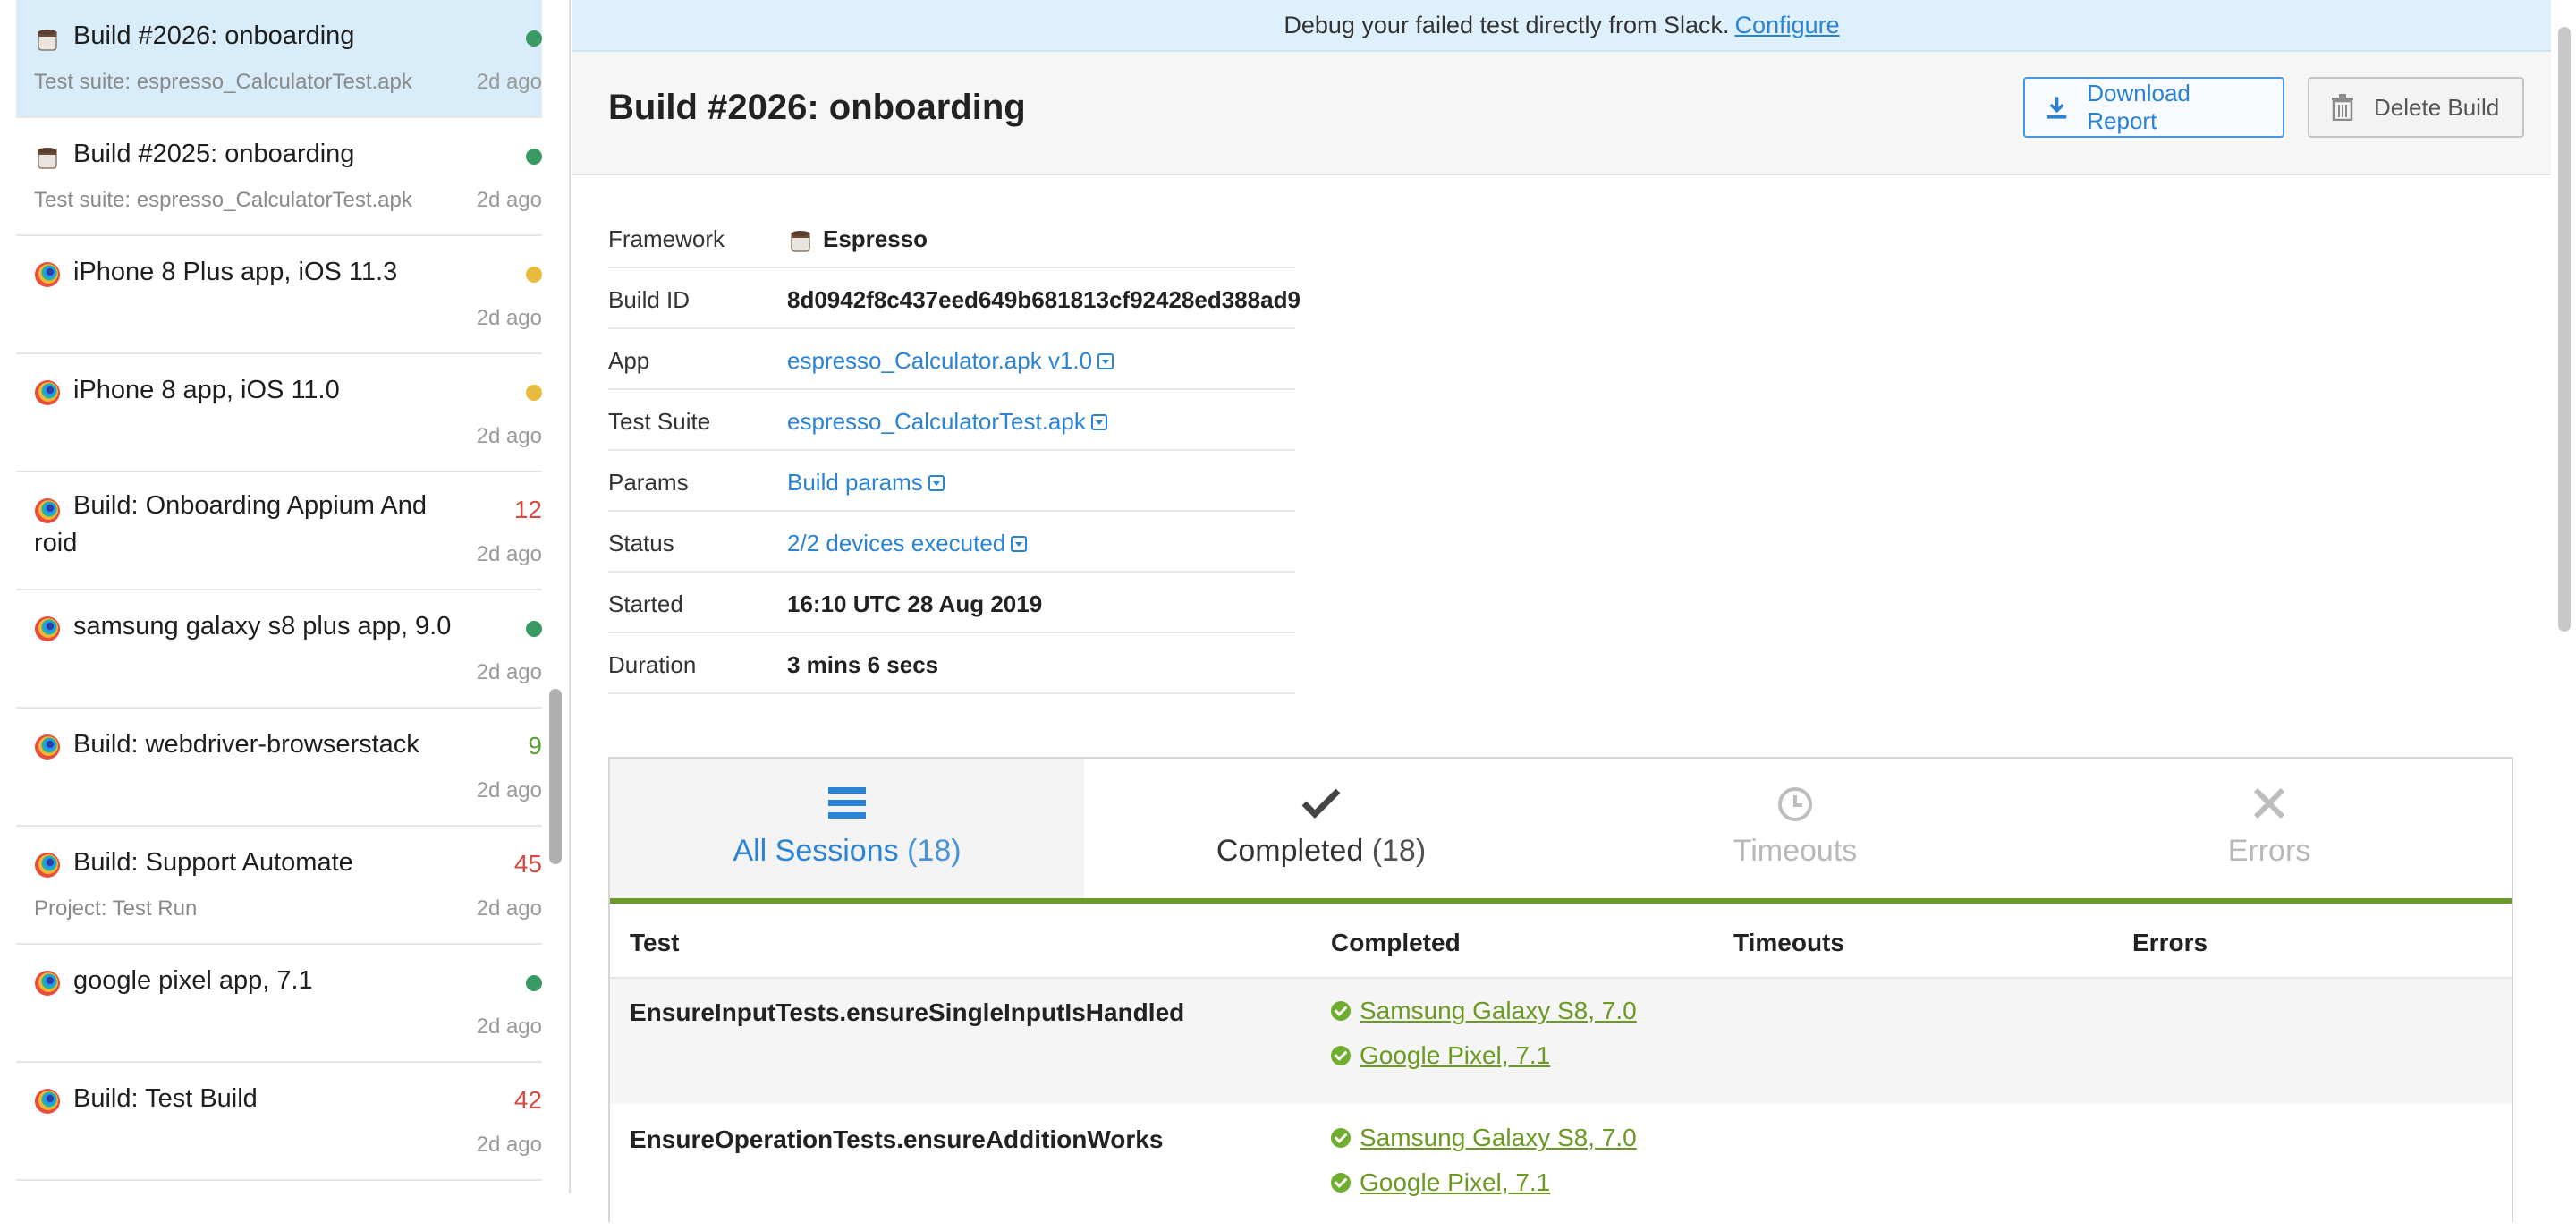 Image resolution: width=2576 pixels, height=1231 pixels. What do you see at coordinates (847, 803) in the screenshot?
I see `list-icon` at bounding box center [847, 803].